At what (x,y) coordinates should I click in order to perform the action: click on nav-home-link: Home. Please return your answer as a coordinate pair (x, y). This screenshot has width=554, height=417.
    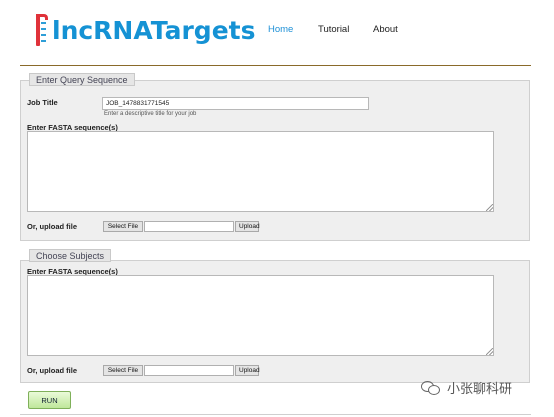
    Looking at the image, I should click on (280, 29).